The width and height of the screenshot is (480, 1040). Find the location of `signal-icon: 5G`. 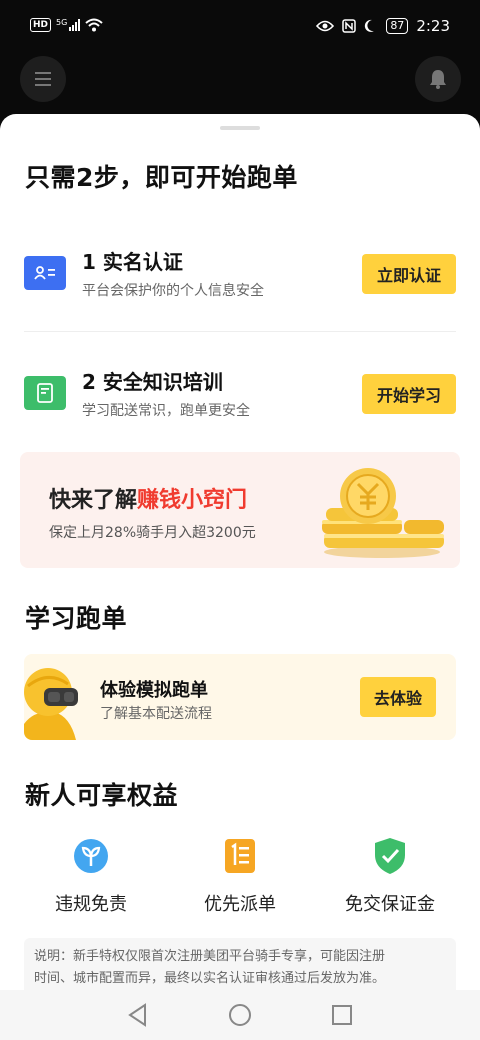

signal-icon: 5G is located at coordinates (68, 24).